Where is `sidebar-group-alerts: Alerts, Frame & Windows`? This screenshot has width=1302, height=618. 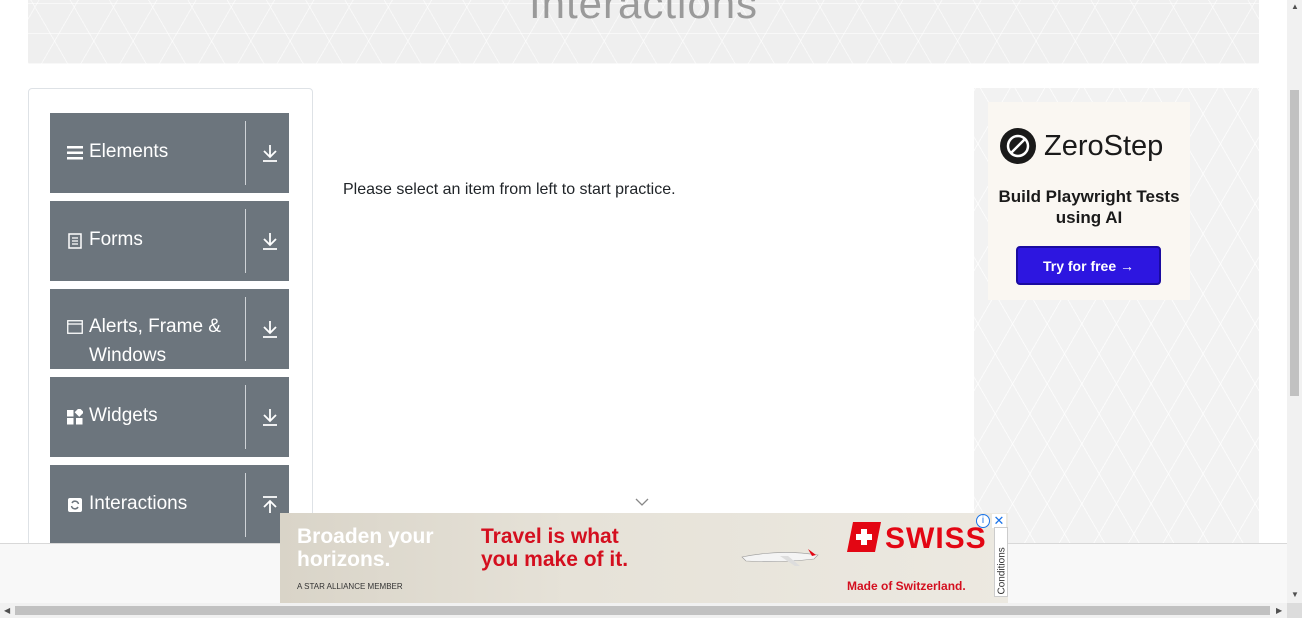
sidebar-group-alerts: Alerts, Frame & Windows is located at coordinates (169, 329).